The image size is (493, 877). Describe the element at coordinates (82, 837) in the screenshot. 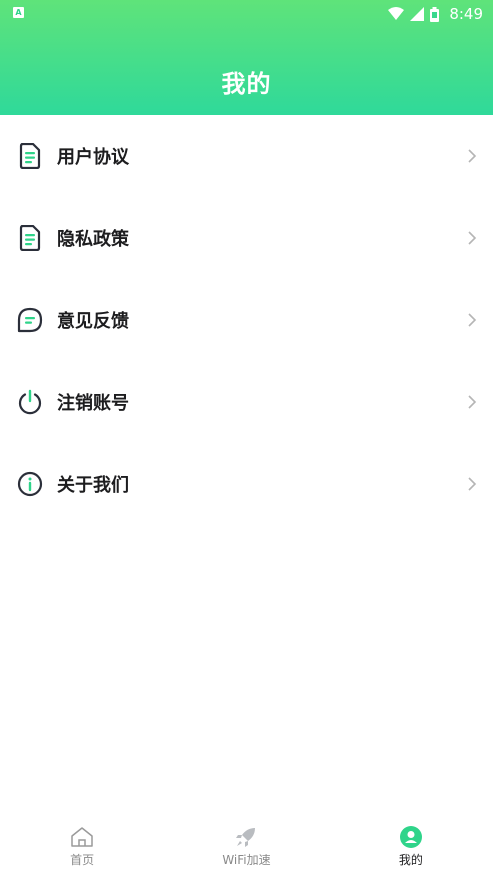

I see `home-icon` at that location.